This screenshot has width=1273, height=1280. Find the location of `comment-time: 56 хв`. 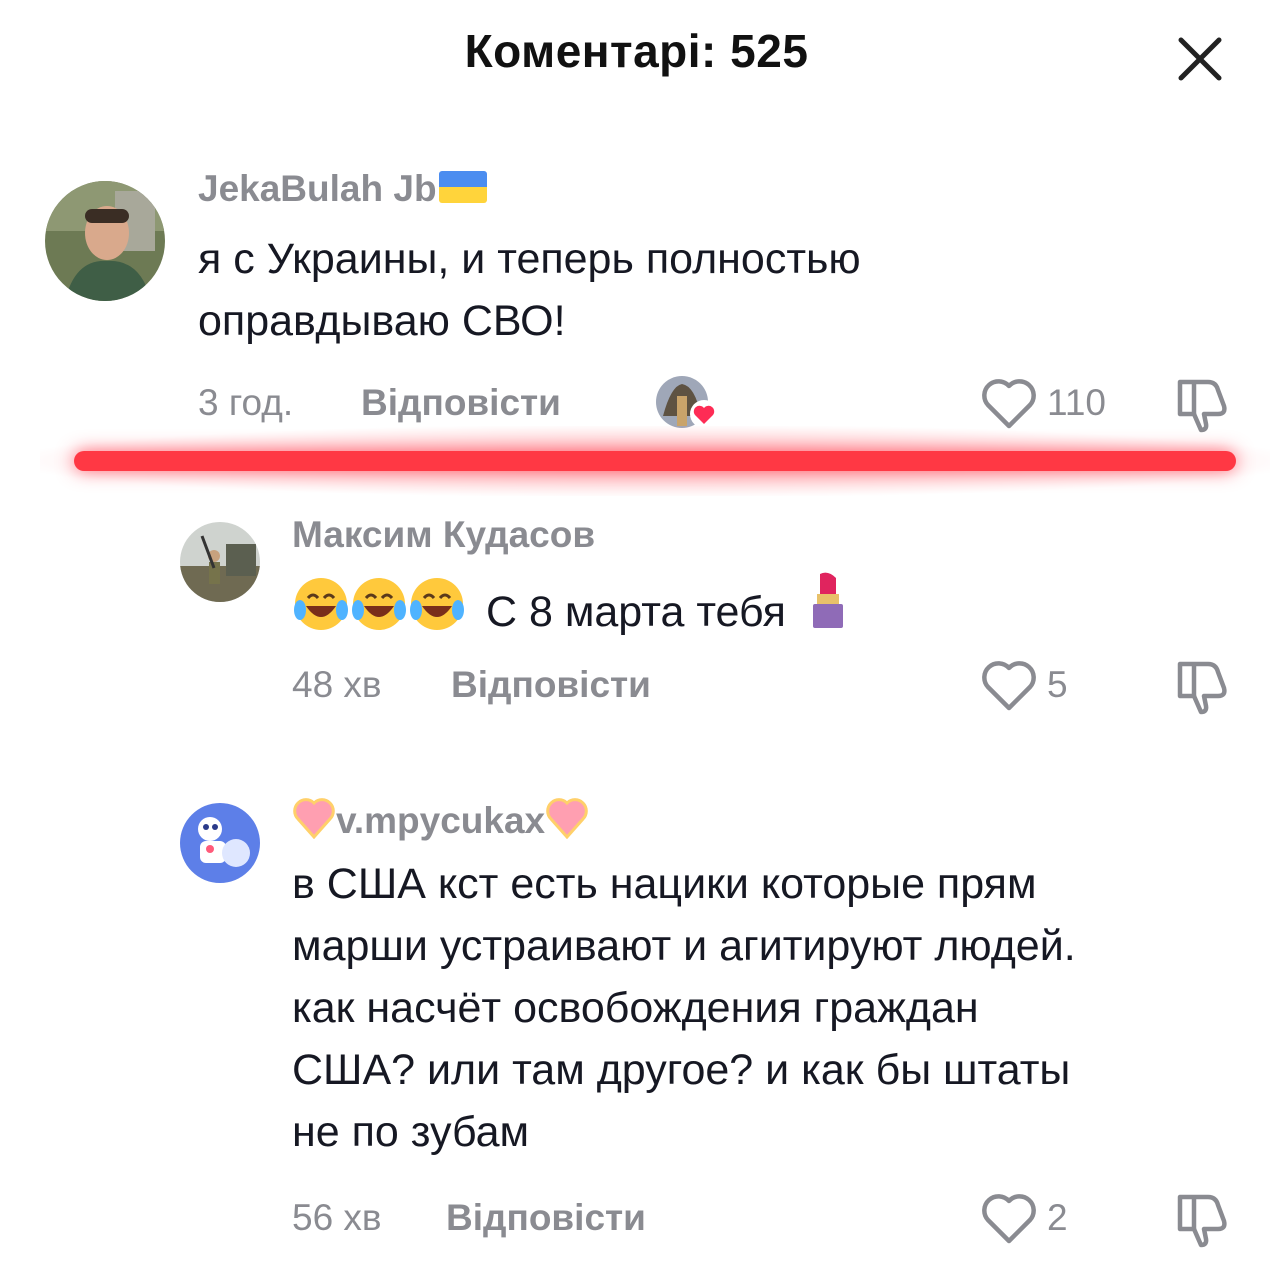

comment-time: 56 хв is located at coordinates (337, 1217).